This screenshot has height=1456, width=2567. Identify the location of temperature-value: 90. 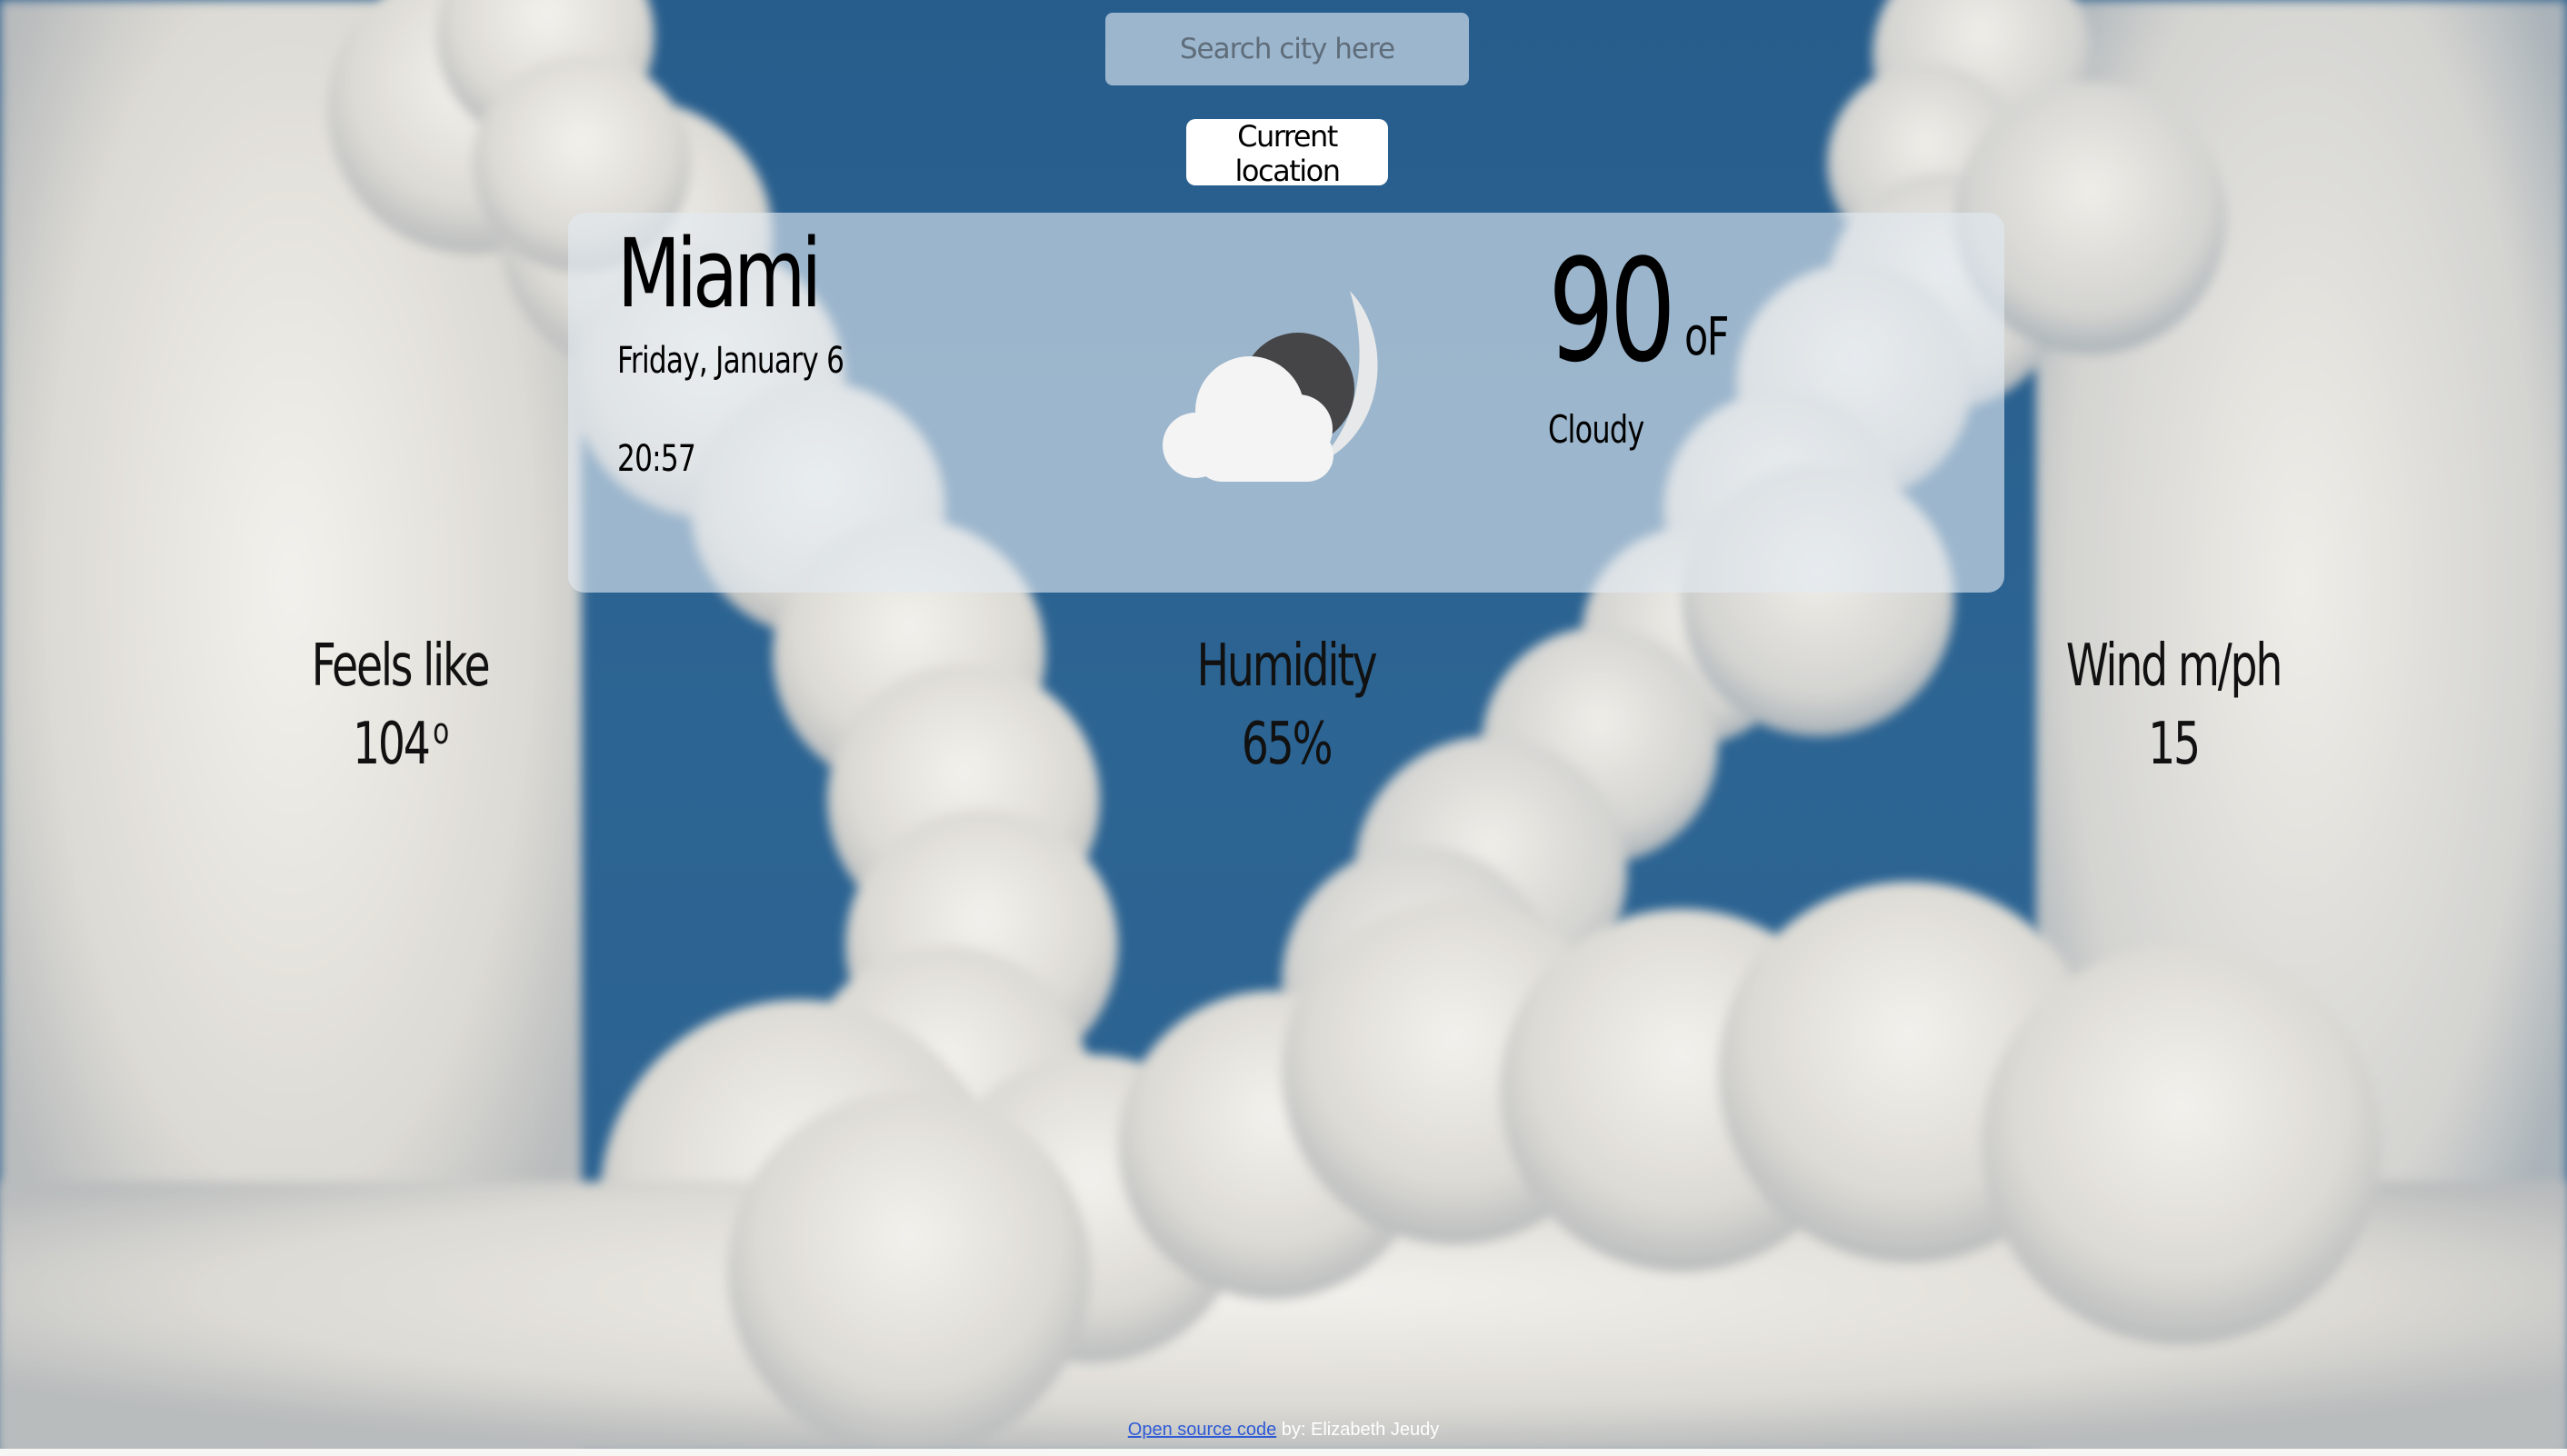
(1612, 311).